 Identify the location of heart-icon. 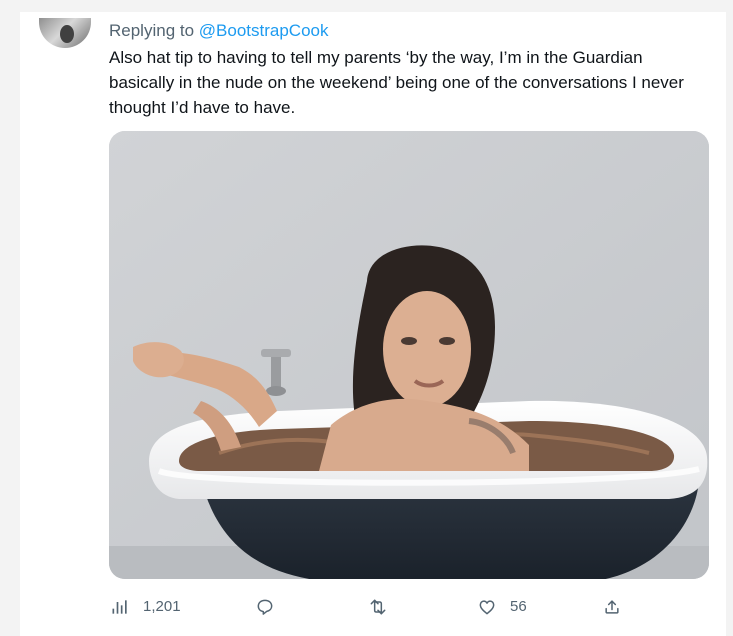
(487, 607).